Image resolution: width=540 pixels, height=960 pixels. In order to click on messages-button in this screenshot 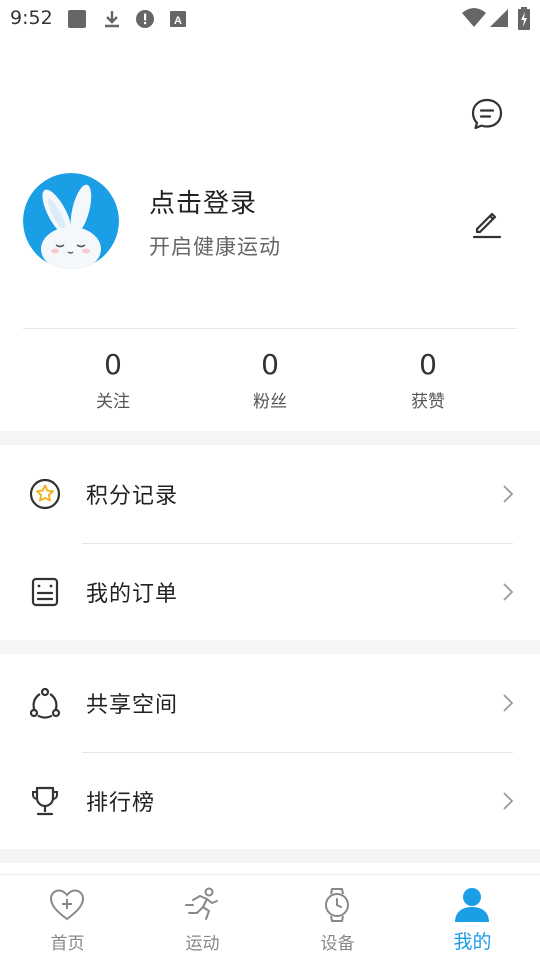, I will do `click(487, 114)`.